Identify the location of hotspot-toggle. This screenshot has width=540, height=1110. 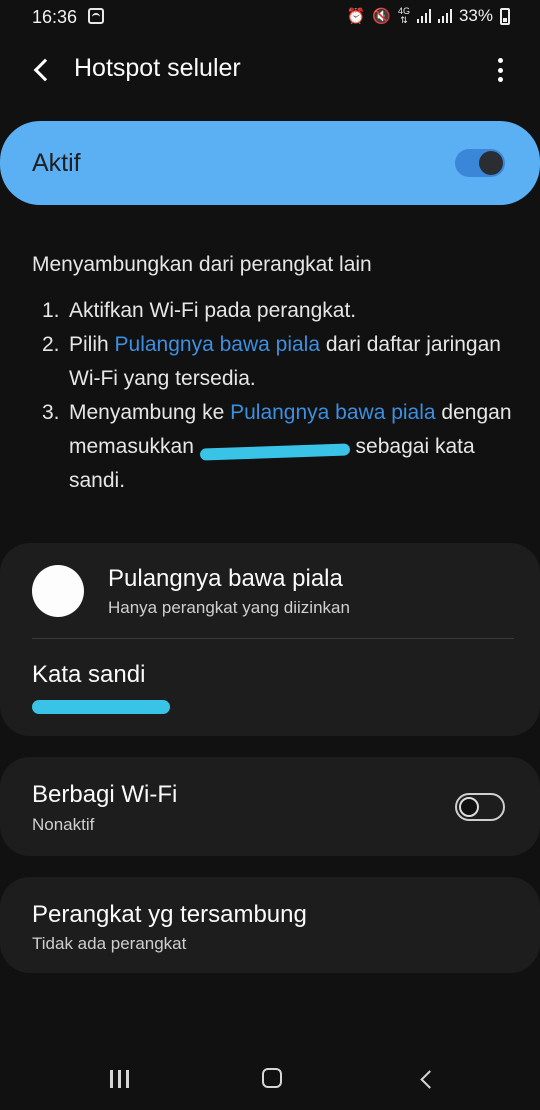
(480, 163).